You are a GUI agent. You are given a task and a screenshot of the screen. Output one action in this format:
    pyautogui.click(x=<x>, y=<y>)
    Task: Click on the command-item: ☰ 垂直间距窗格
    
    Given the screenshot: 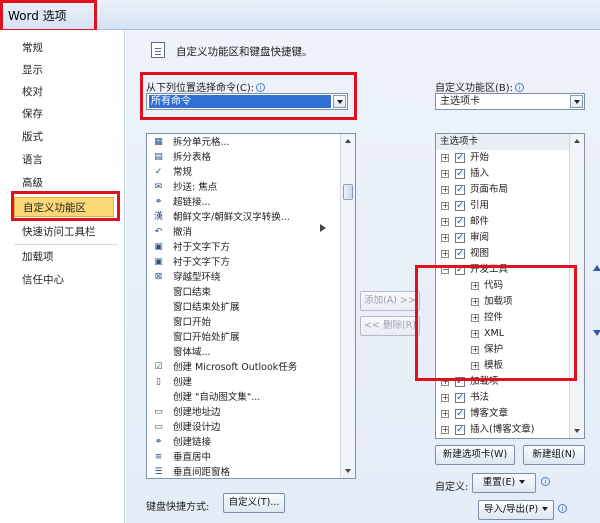 What is the action you would take?
    pyautogui.click(x=244, y=471)
    